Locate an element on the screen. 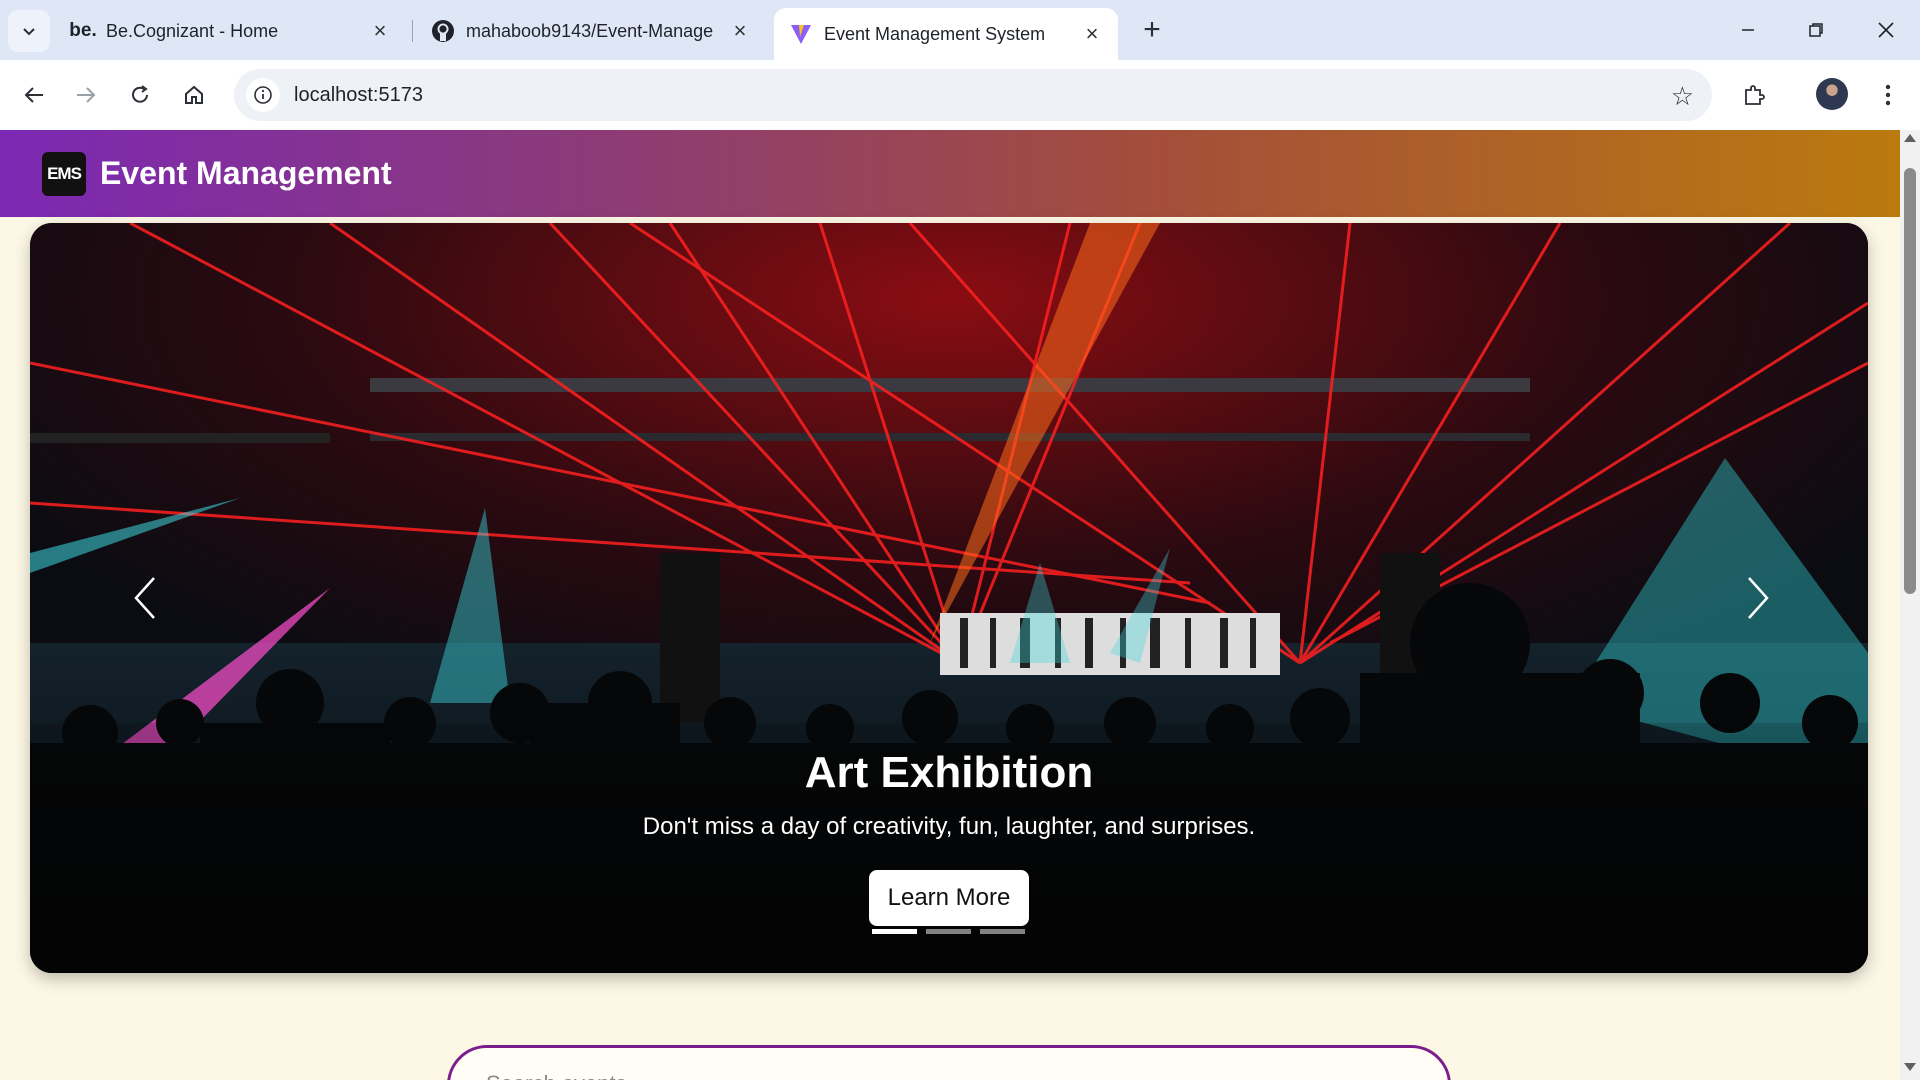 This screenshot has width=1920, height=1080. home-icon is located at coordinates (194, 94).